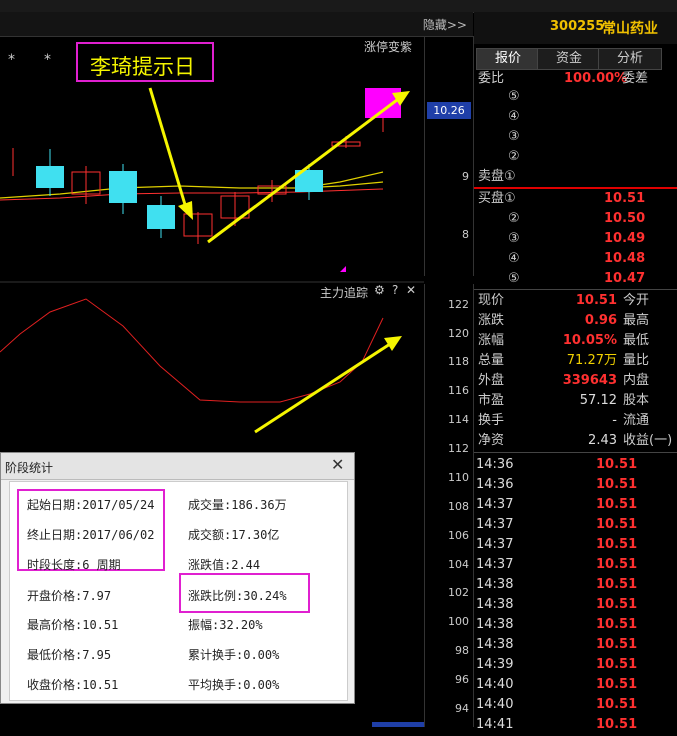 This screenshot has width=677, height=736. Describe the element at coordinates (491, 360) in the screenshot. I see `quote-label: 总量` at that location.